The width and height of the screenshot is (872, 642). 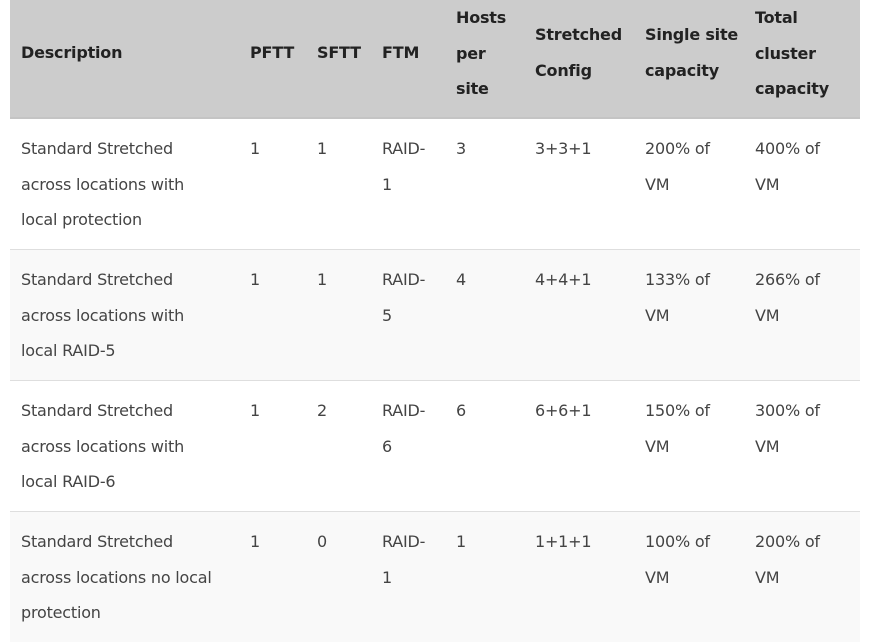 I want to click on cell-text: protection, so click(x=61, y=612).